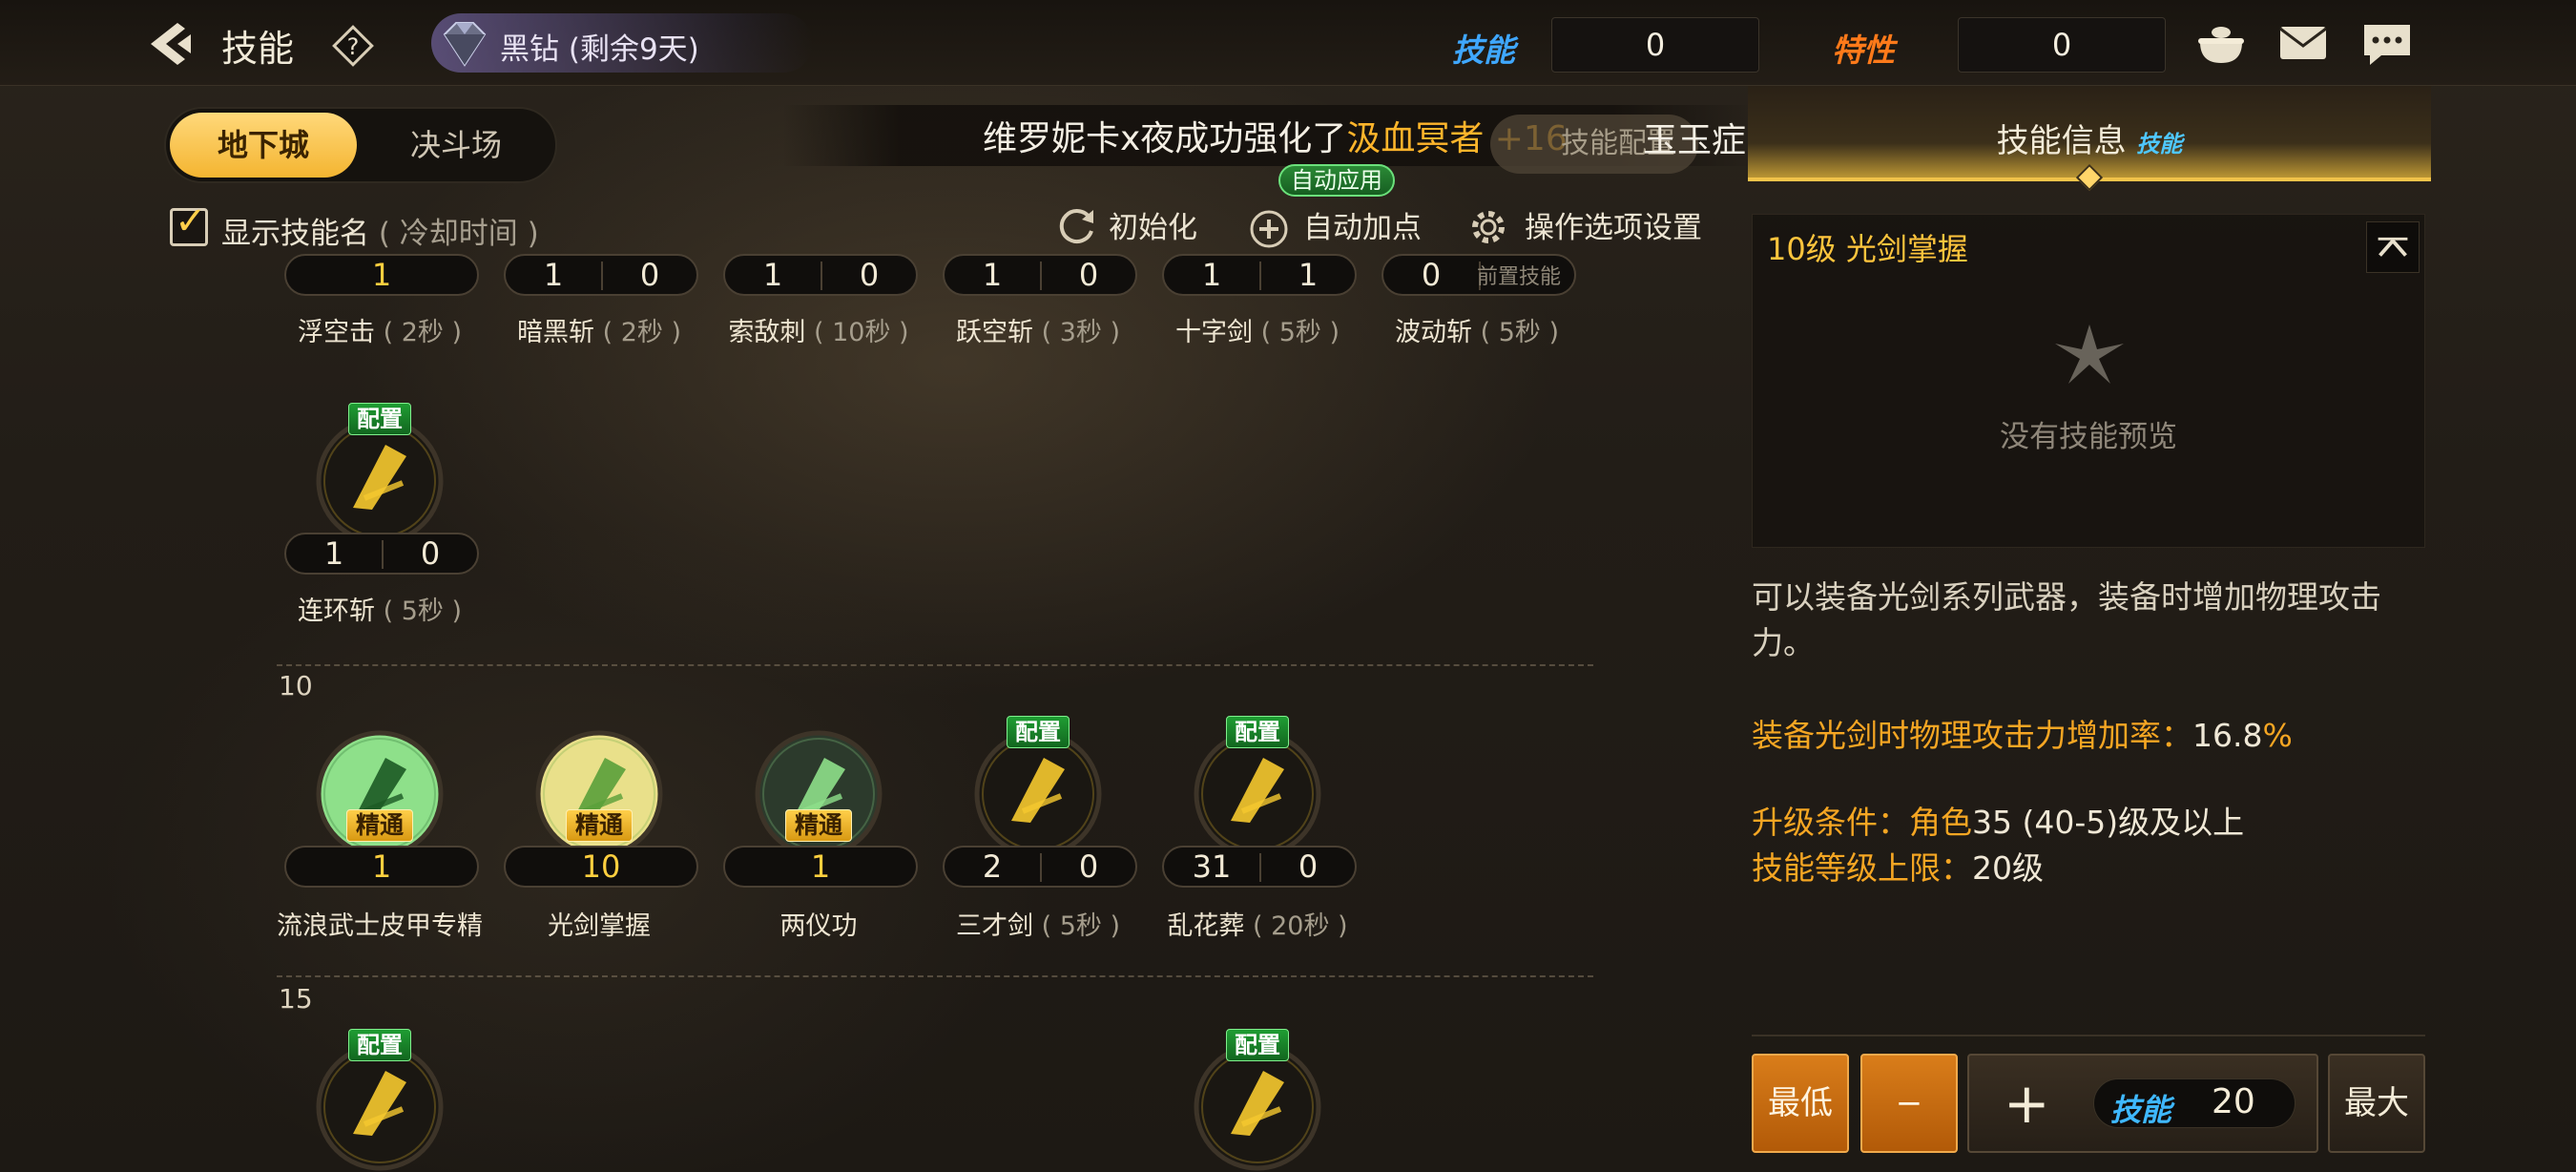 The image size is (2576, 1172). Describe the element at coordinates (2062, 45) in the screenshot. I see `trait-points-value: 0` at that location.